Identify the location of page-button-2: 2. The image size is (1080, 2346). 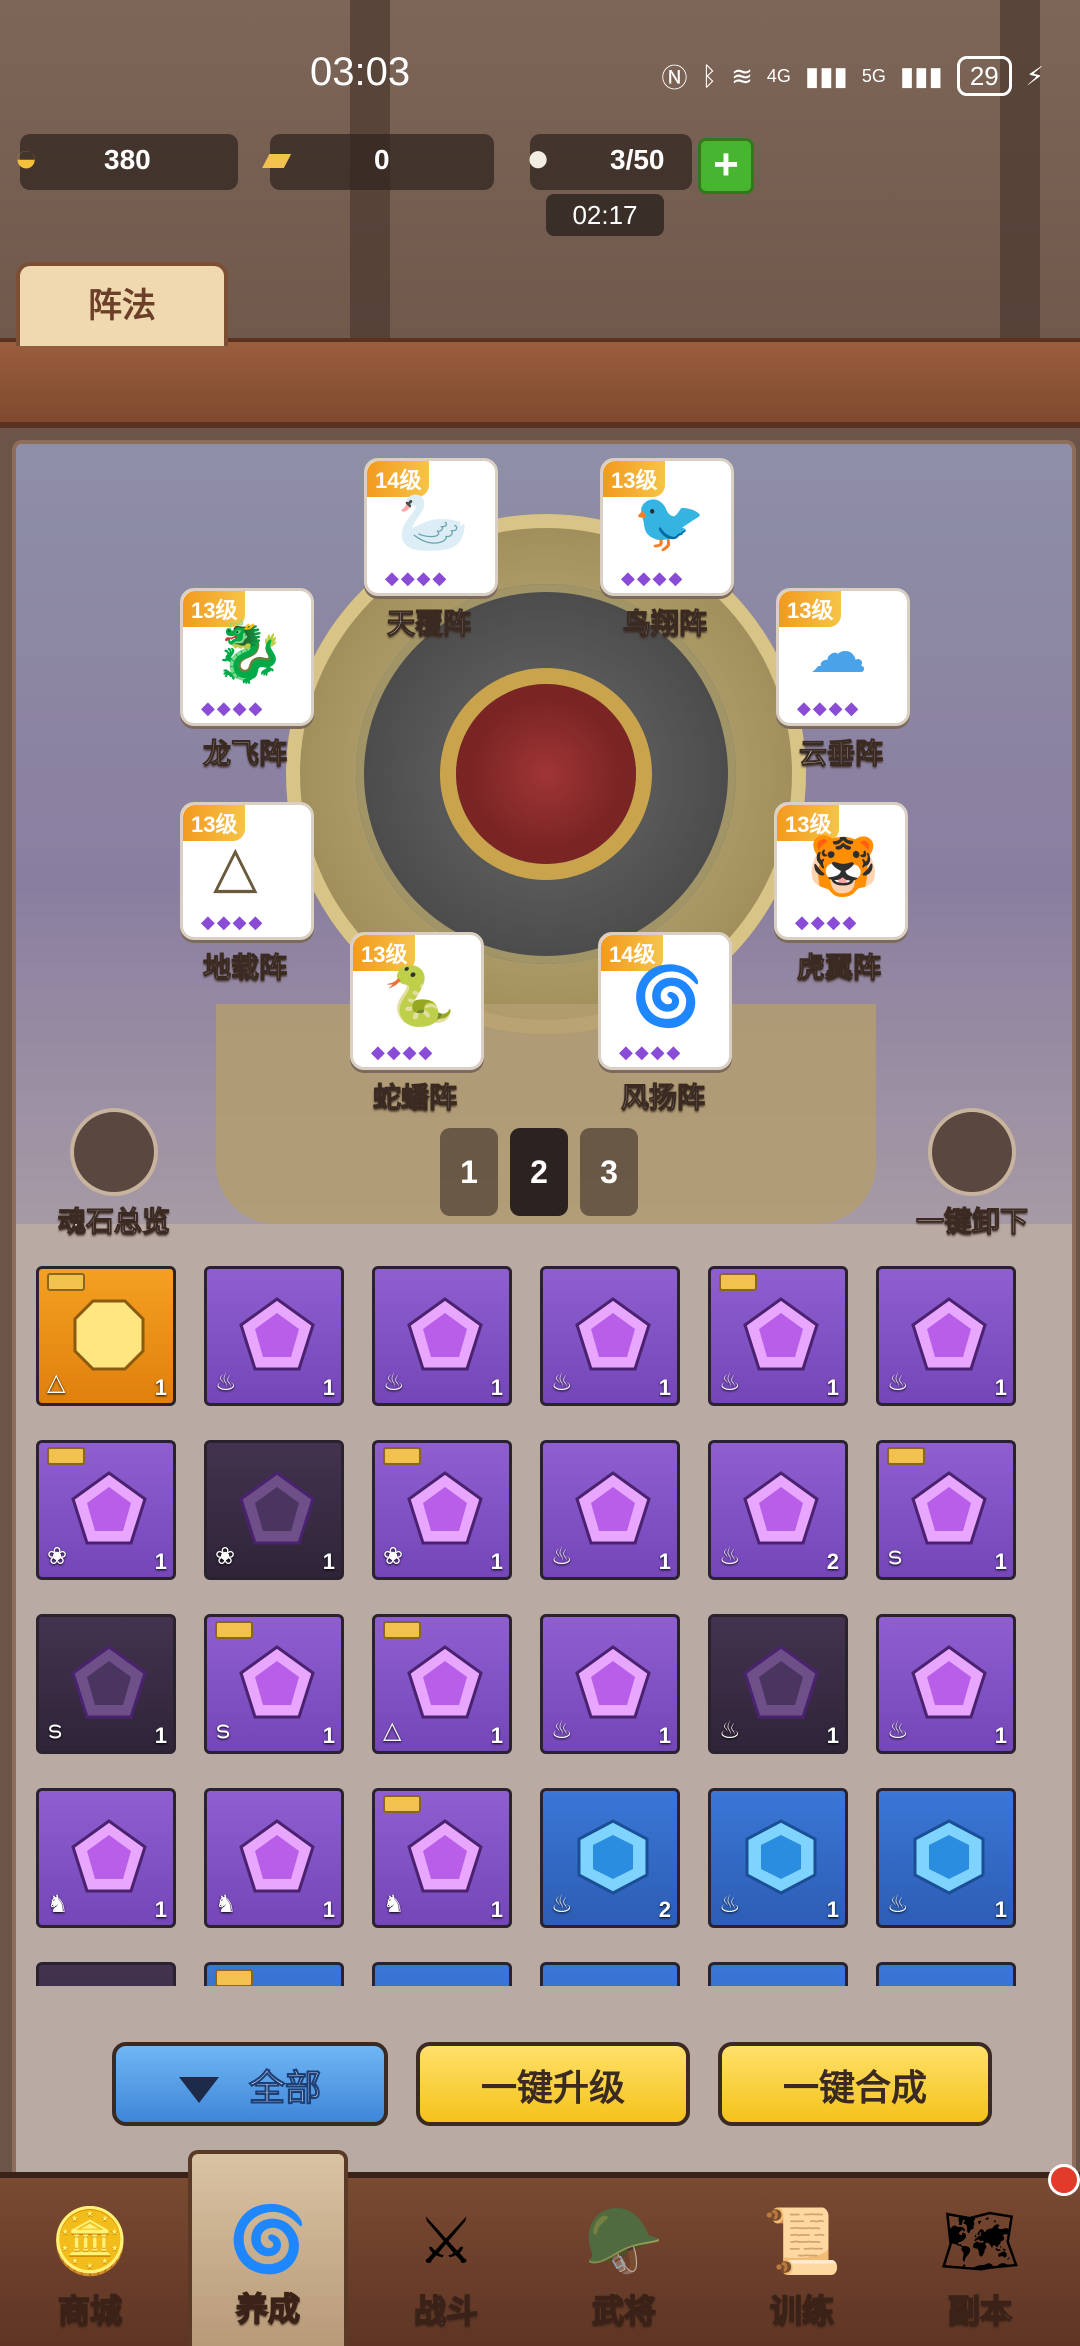
(539, 1172).